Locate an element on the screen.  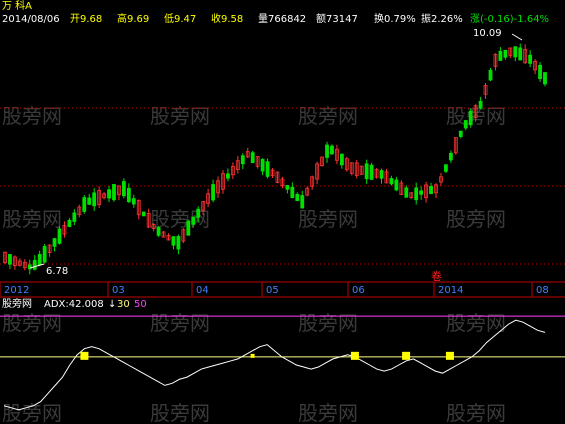
adx-arrow: ↓ is located at coordinates (112, 304).